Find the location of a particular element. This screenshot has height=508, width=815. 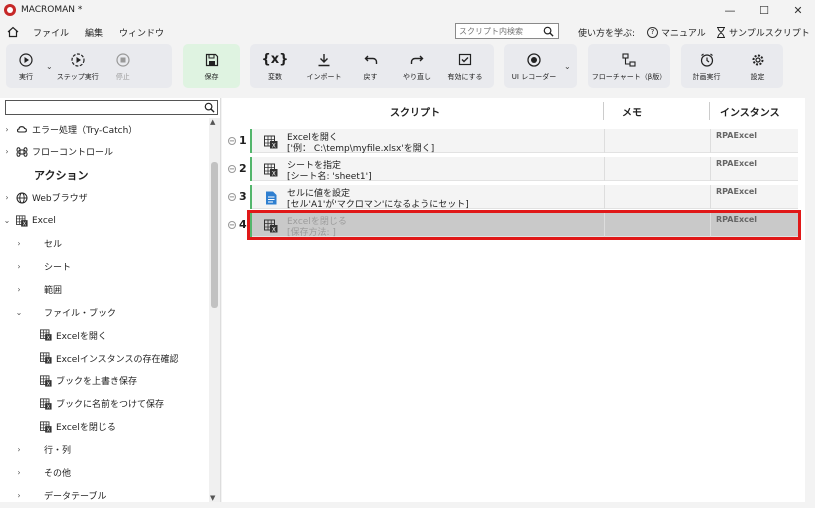

row-number: 4 is located at coordinates (243, 224).